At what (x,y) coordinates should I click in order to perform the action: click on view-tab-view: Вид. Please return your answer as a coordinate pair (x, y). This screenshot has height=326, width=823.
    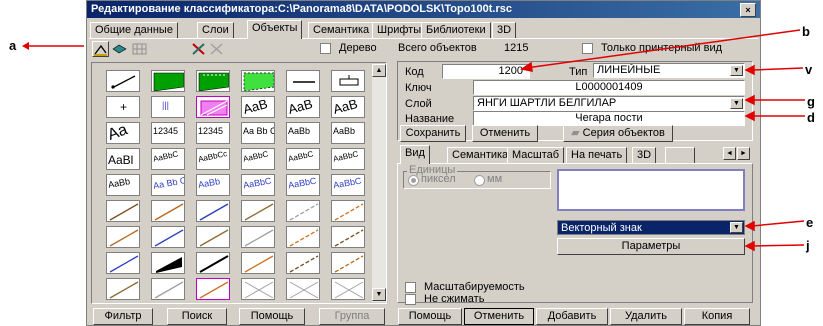
    Looking at the image, I should click on (415, 154).